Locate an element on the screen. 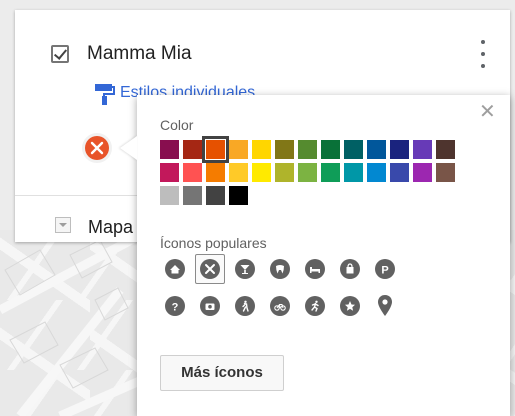  bicycle-icon is located at coordinates (280, 306).